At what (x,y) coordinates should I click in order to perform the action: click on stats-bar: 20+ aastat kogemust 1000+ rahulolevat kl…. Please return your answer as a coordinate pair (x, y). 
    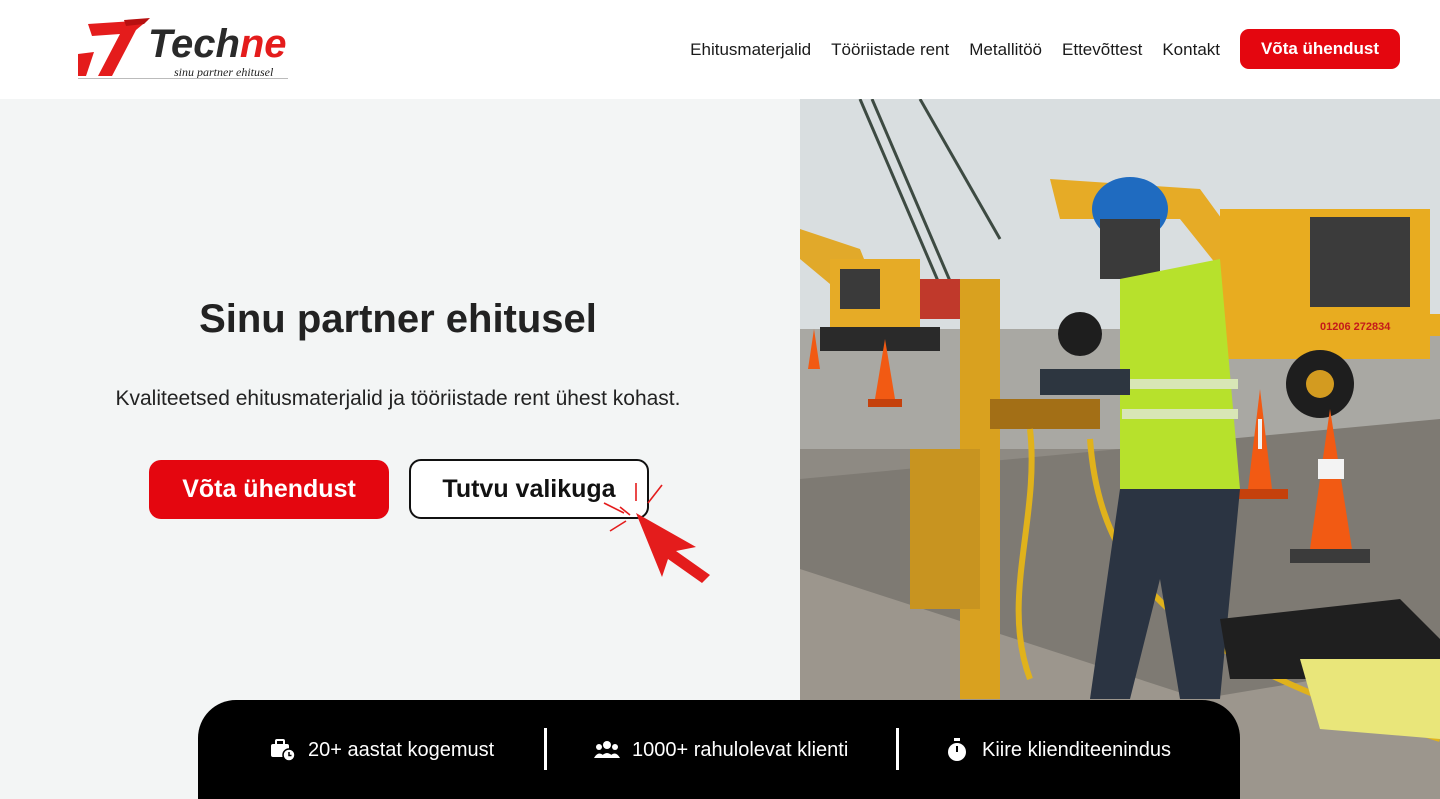
    Looking at the image, I should click on (719, 749).